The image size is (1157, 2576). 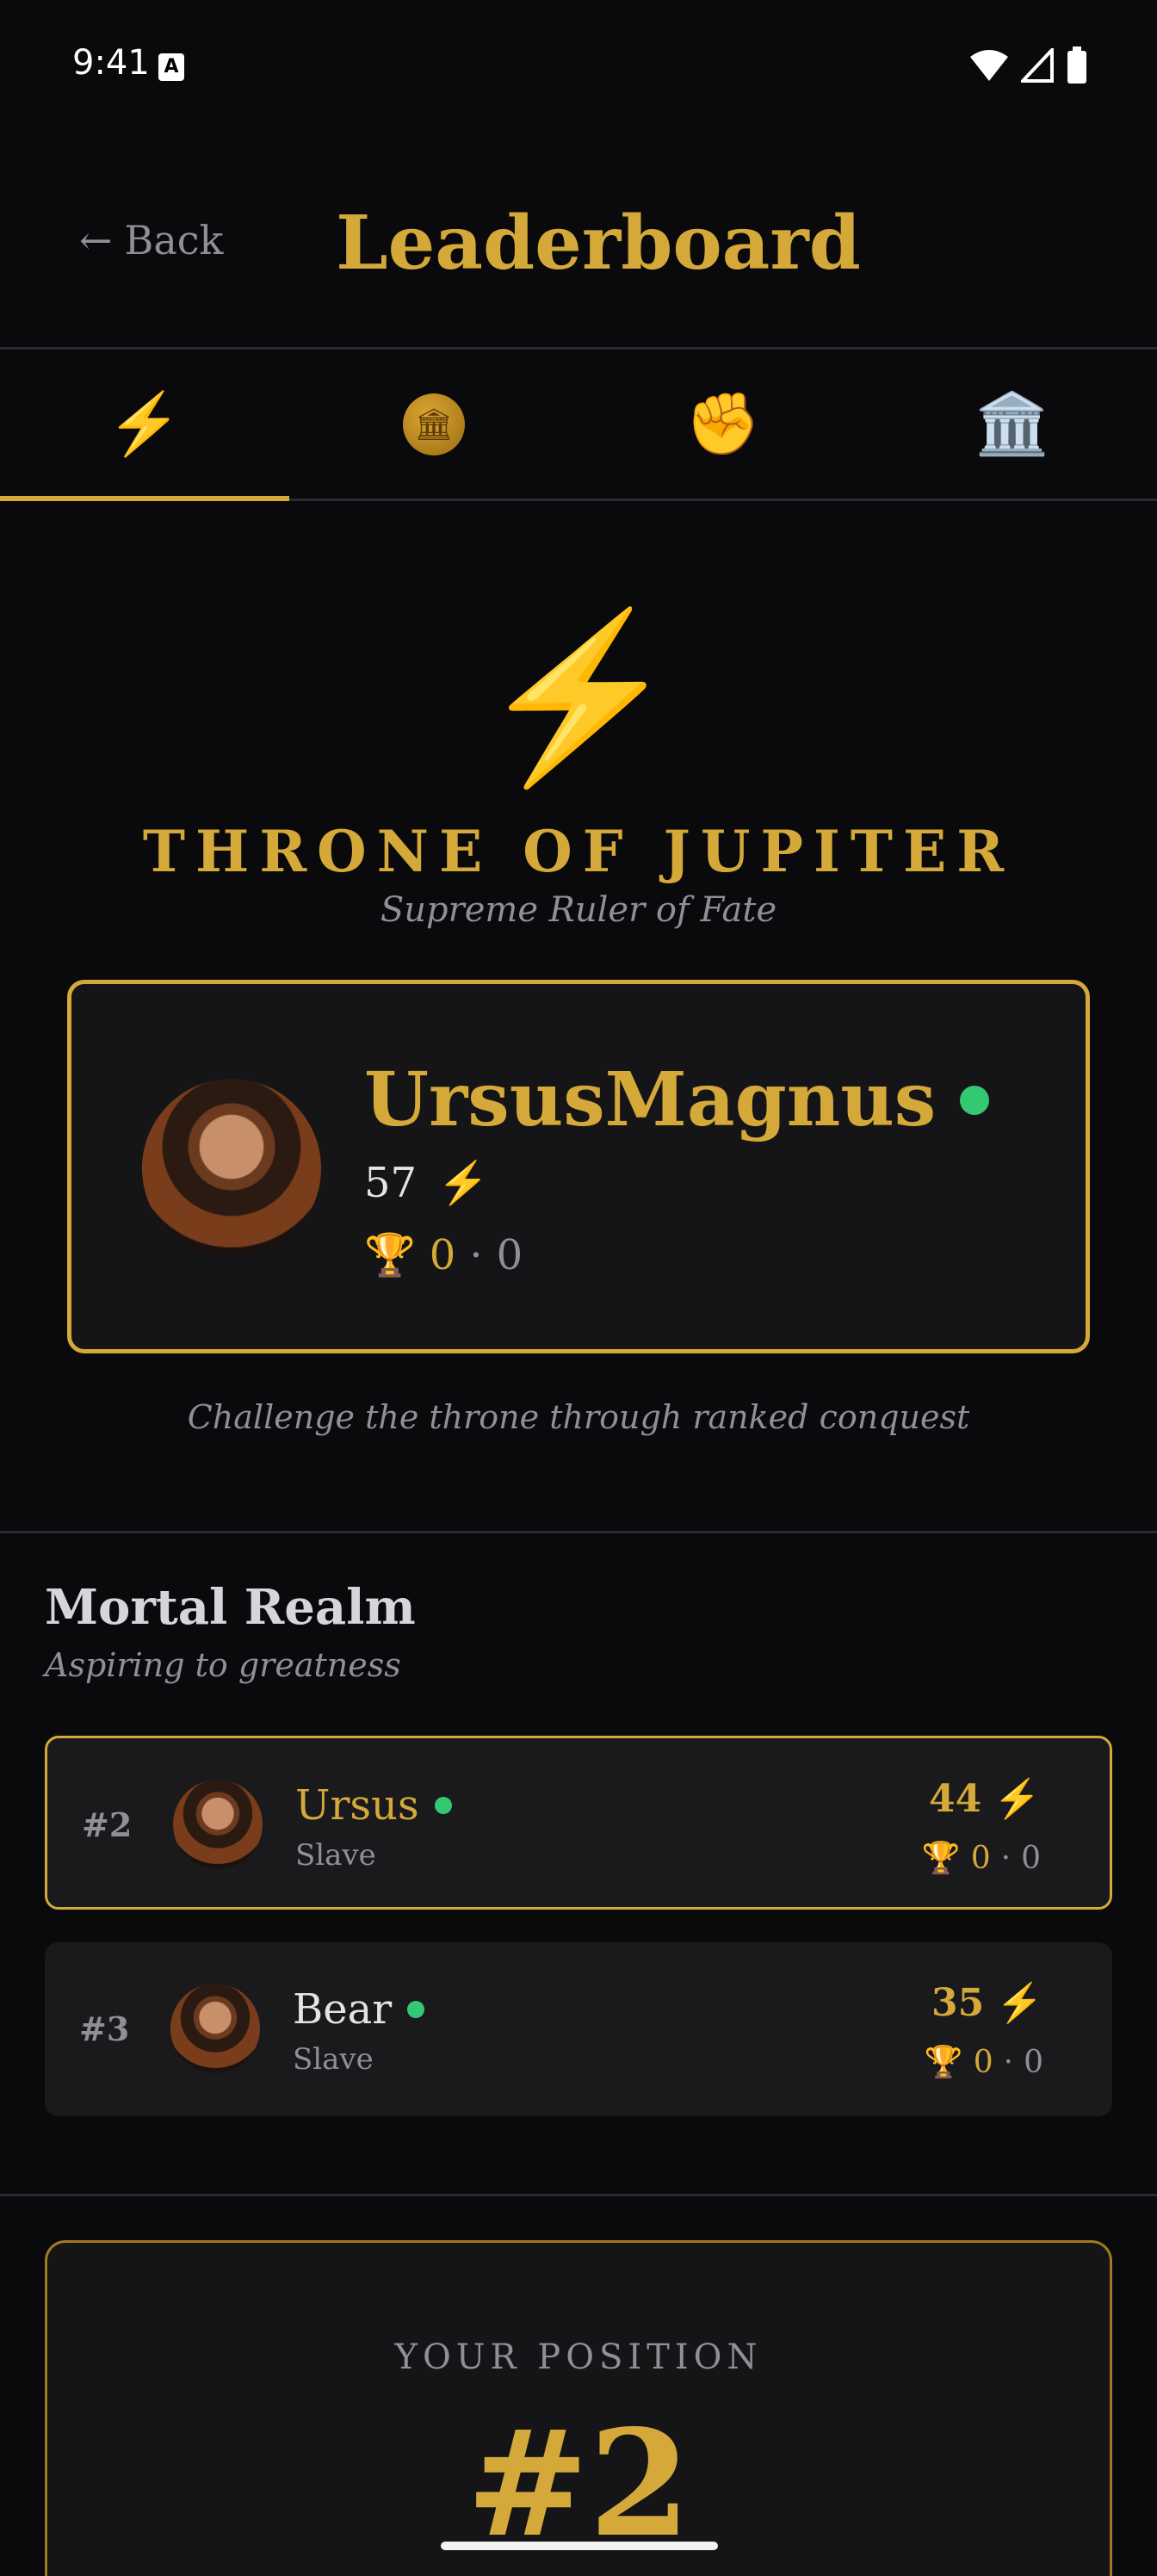 I want to click on row-player-name: Ursus, so click(x=374, y=1806).